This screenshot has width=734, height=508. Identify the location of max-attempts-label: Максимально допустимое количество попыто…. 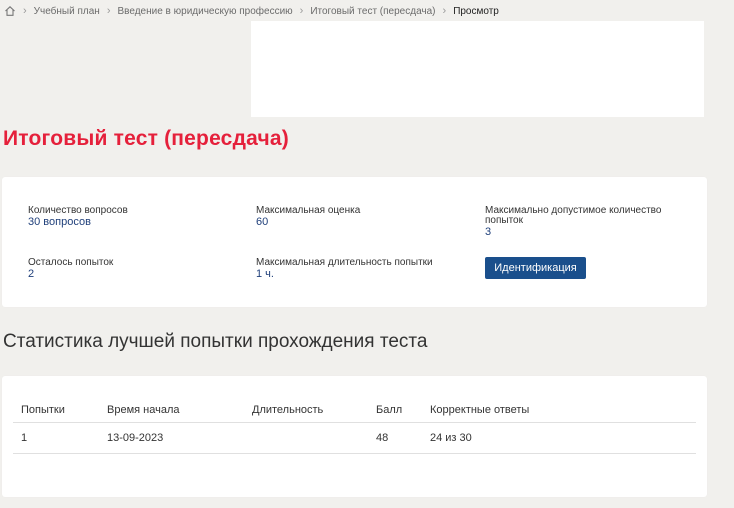
(573, 215).